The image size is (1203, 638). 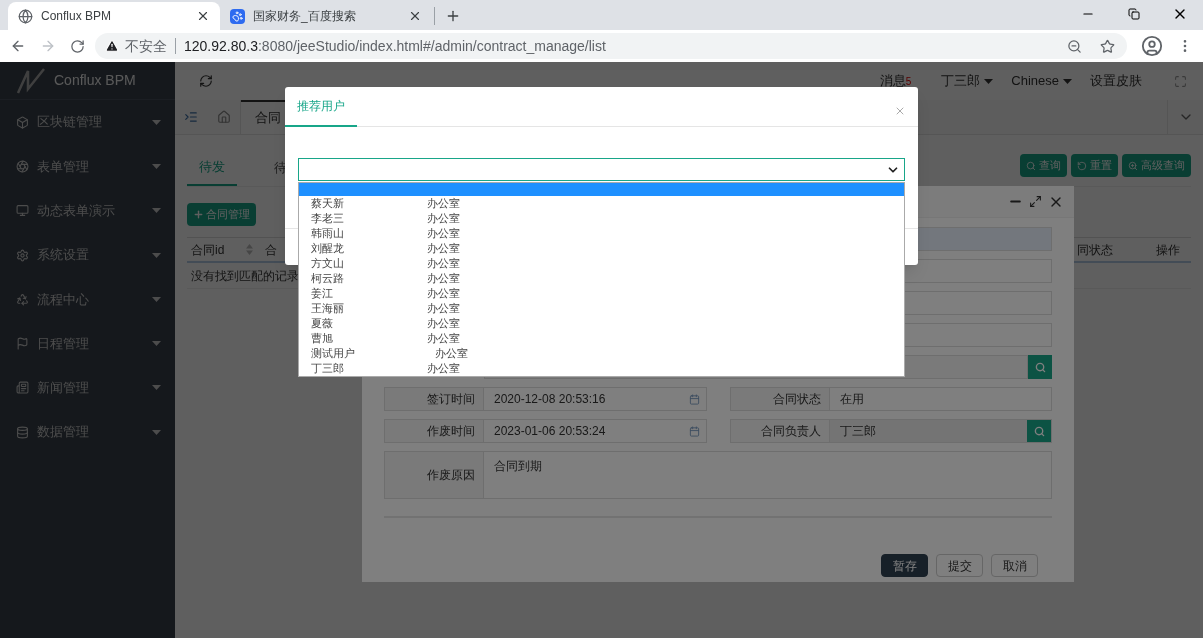 What do you see at coordinates (212, 168) in the screenshot?
I see `sub-tab: 待发` at bounding box center [212, 168].